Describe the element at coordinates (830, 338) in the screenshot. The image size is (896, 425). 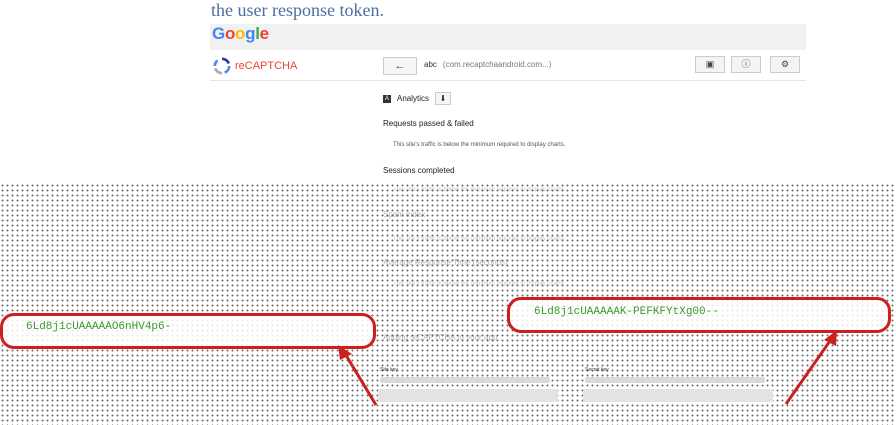
I see `secret-key-arrowhead` at that location.